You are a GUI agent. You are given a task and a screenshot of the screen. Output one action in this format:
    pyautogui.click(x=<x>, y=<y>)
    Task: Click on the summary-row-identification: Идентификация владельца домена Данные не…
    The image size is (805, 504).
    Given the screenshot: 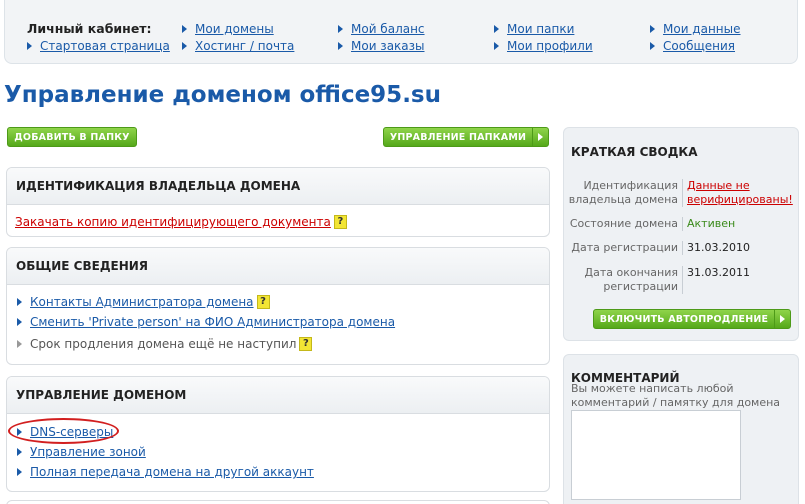 What is the action you would take?
    pyautogui.click(x=680, y=193)
    